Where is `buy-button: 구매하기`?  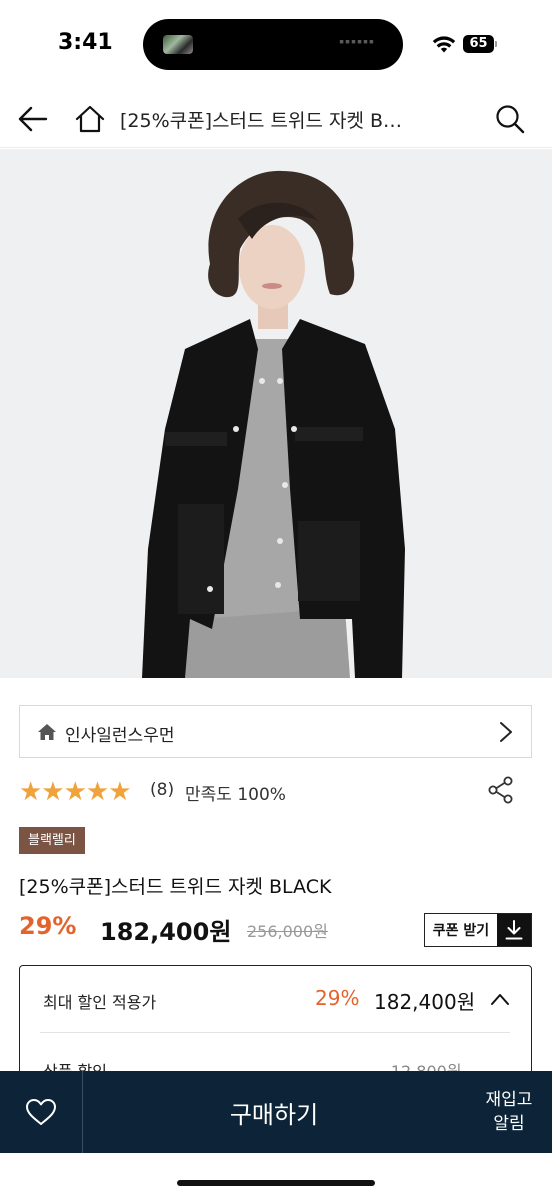 buy-button: 구매하기 is located at coordinates (274, 1112).